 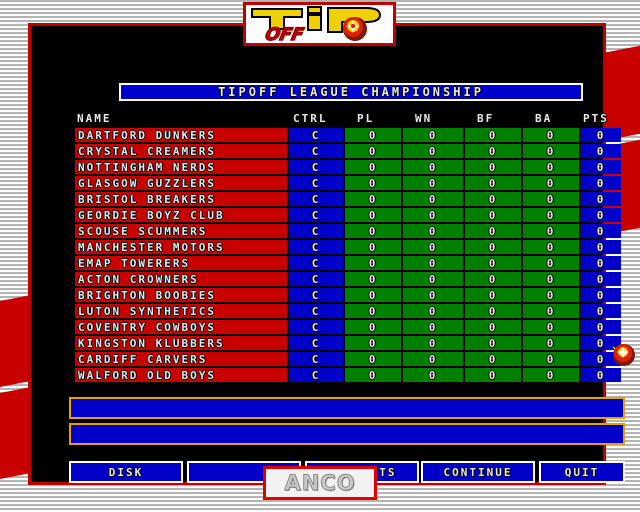 I want to click on table-row: DARTFORD DUNKERS C 0 0 0 0 0, so click(x=348, y=135).